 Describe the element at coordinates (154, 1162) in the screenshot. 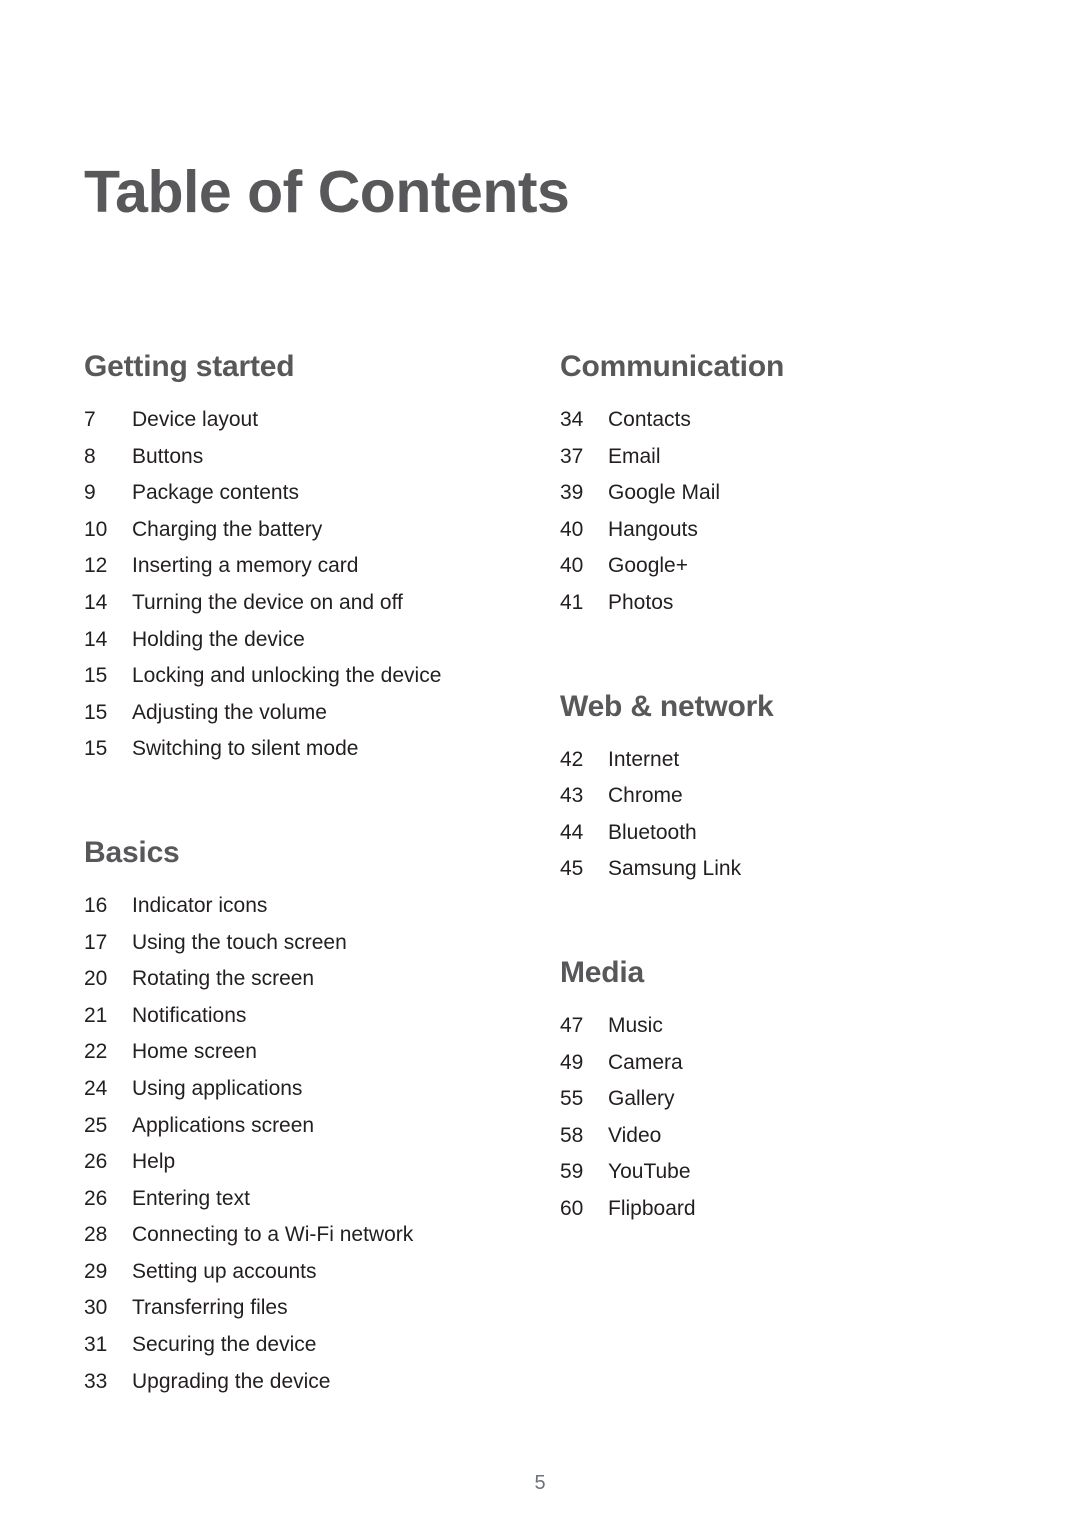

I see `toc-entry-label: Help` at that location.